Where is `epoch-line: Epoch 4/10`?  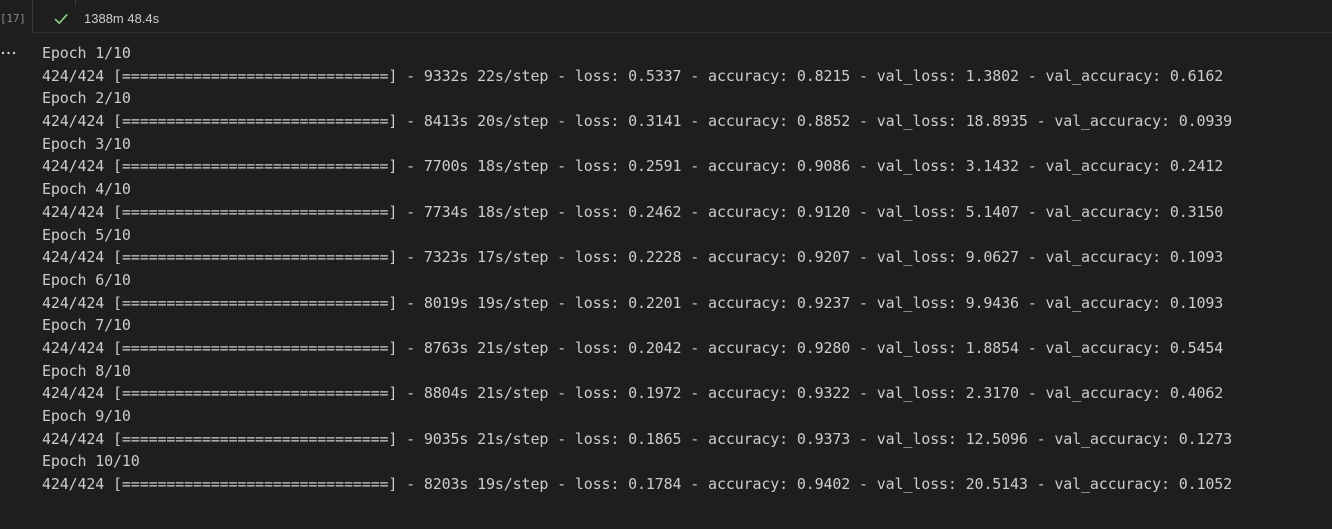
epoch-line: Epoch 4/10 is located at coordinates (86, 189).